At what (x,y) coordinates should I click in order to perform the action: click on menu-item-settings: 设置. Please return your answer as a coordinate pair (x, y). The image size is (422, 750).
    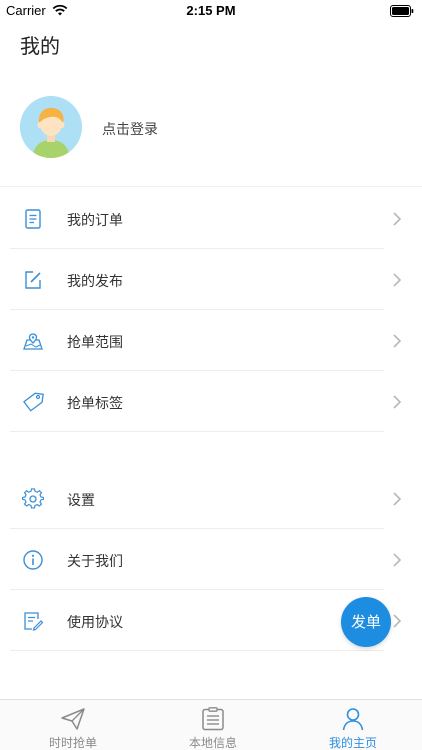
    Looking at the image, I should click on (211, 498).